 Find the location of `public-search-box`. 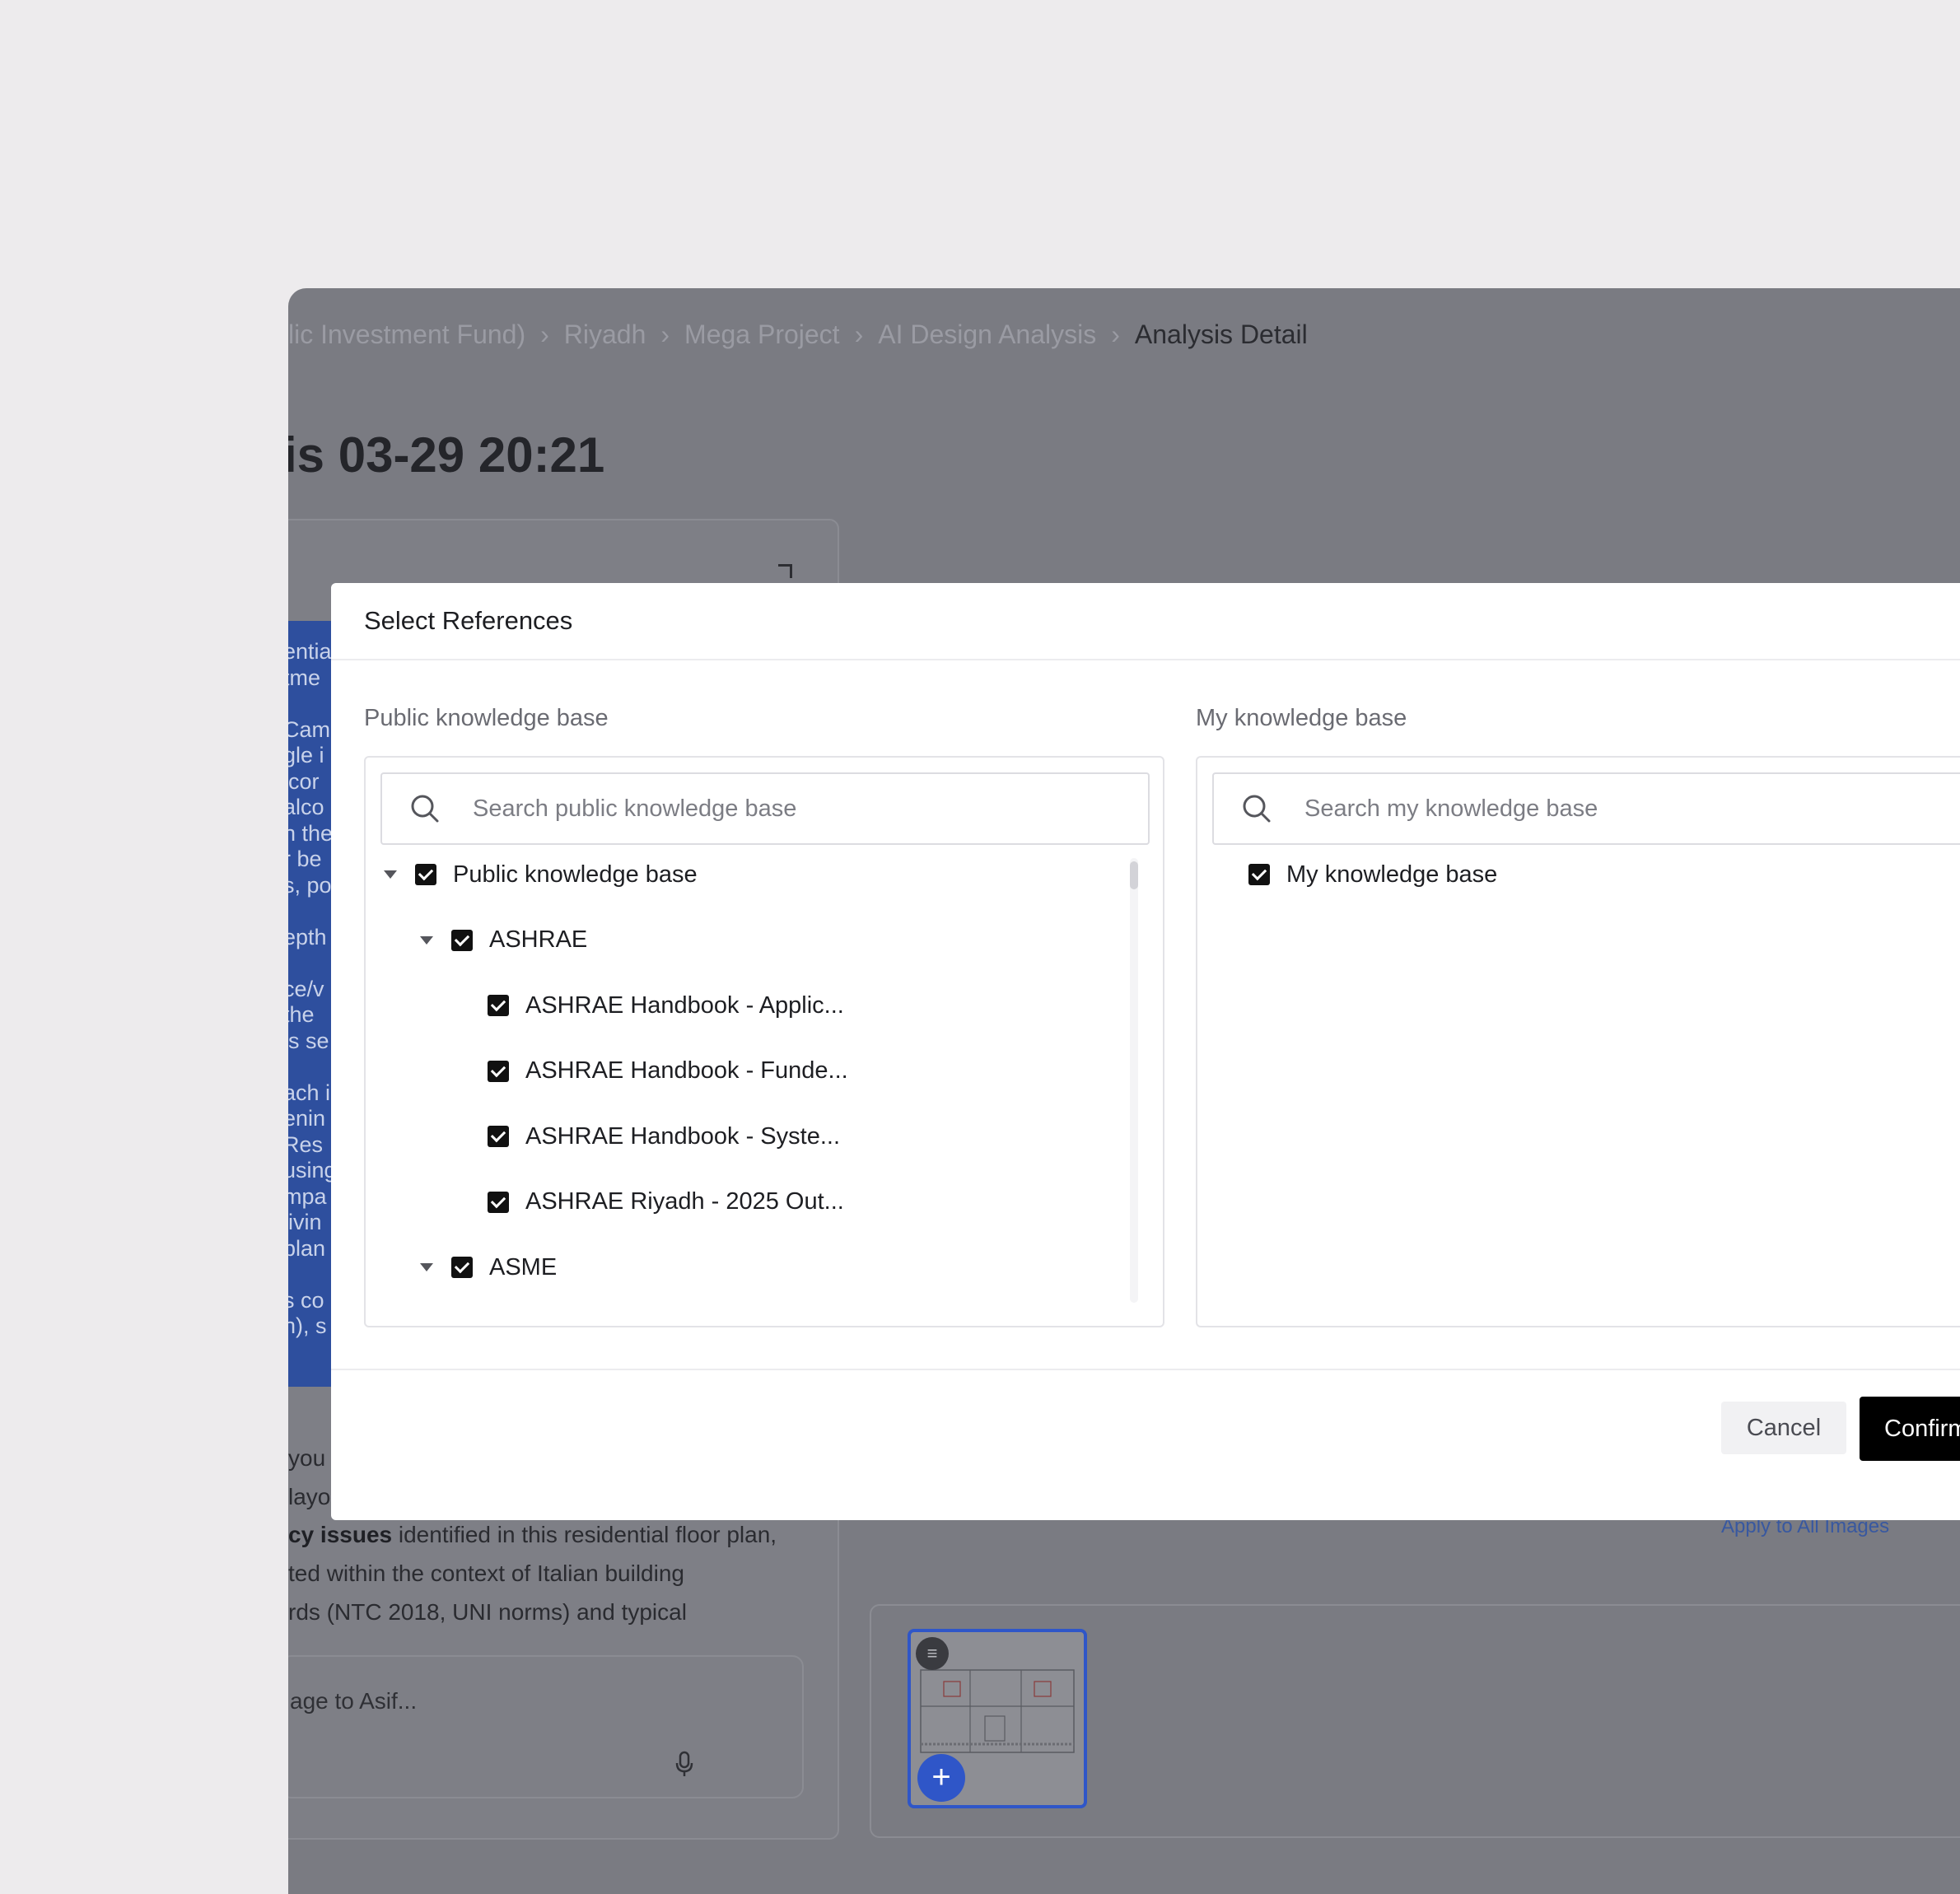

public-search-box is located at coordinates (765, 808).